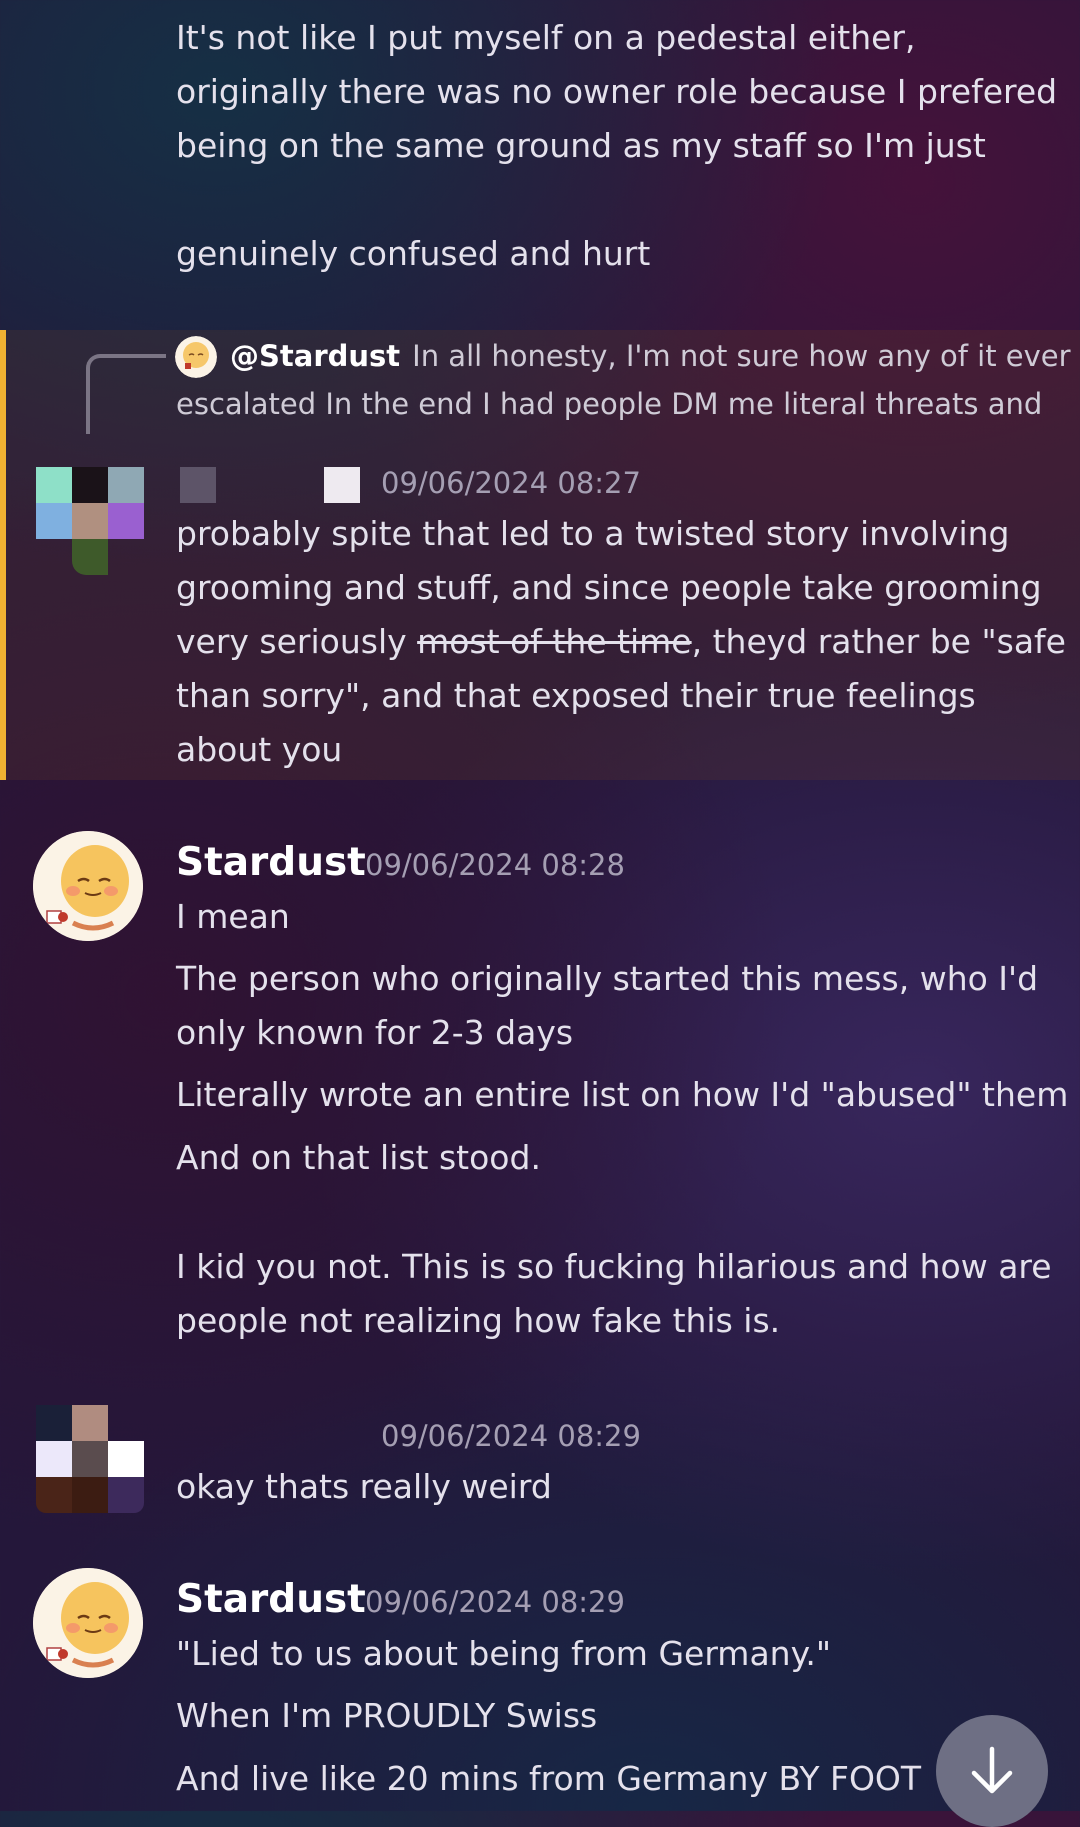 This screenshot has width=1080, height=1827. What do you see at coordinates (358, 1157) in the screenshot?
I see `message-line: And on that list stood.` at bounding box center [358, 1157].